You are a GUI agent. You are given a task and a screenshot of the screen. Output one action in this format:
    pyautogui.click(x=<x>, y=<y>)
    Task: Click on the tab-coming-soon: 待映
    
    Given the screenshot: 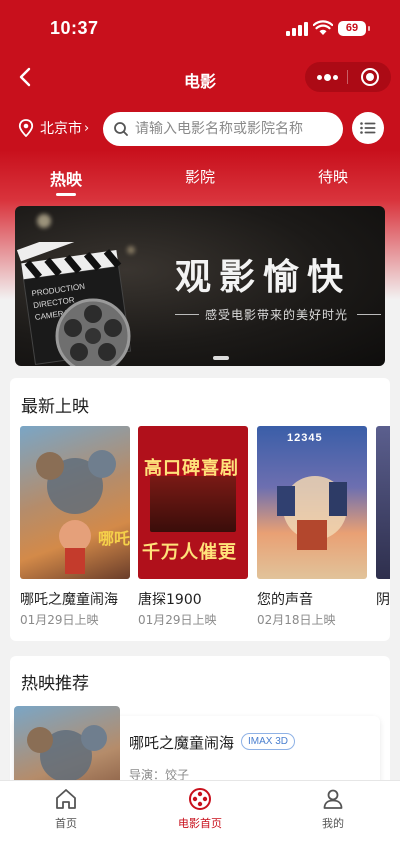 What is the action you would take?
    pyautogui.click(x=333, y=176)
    